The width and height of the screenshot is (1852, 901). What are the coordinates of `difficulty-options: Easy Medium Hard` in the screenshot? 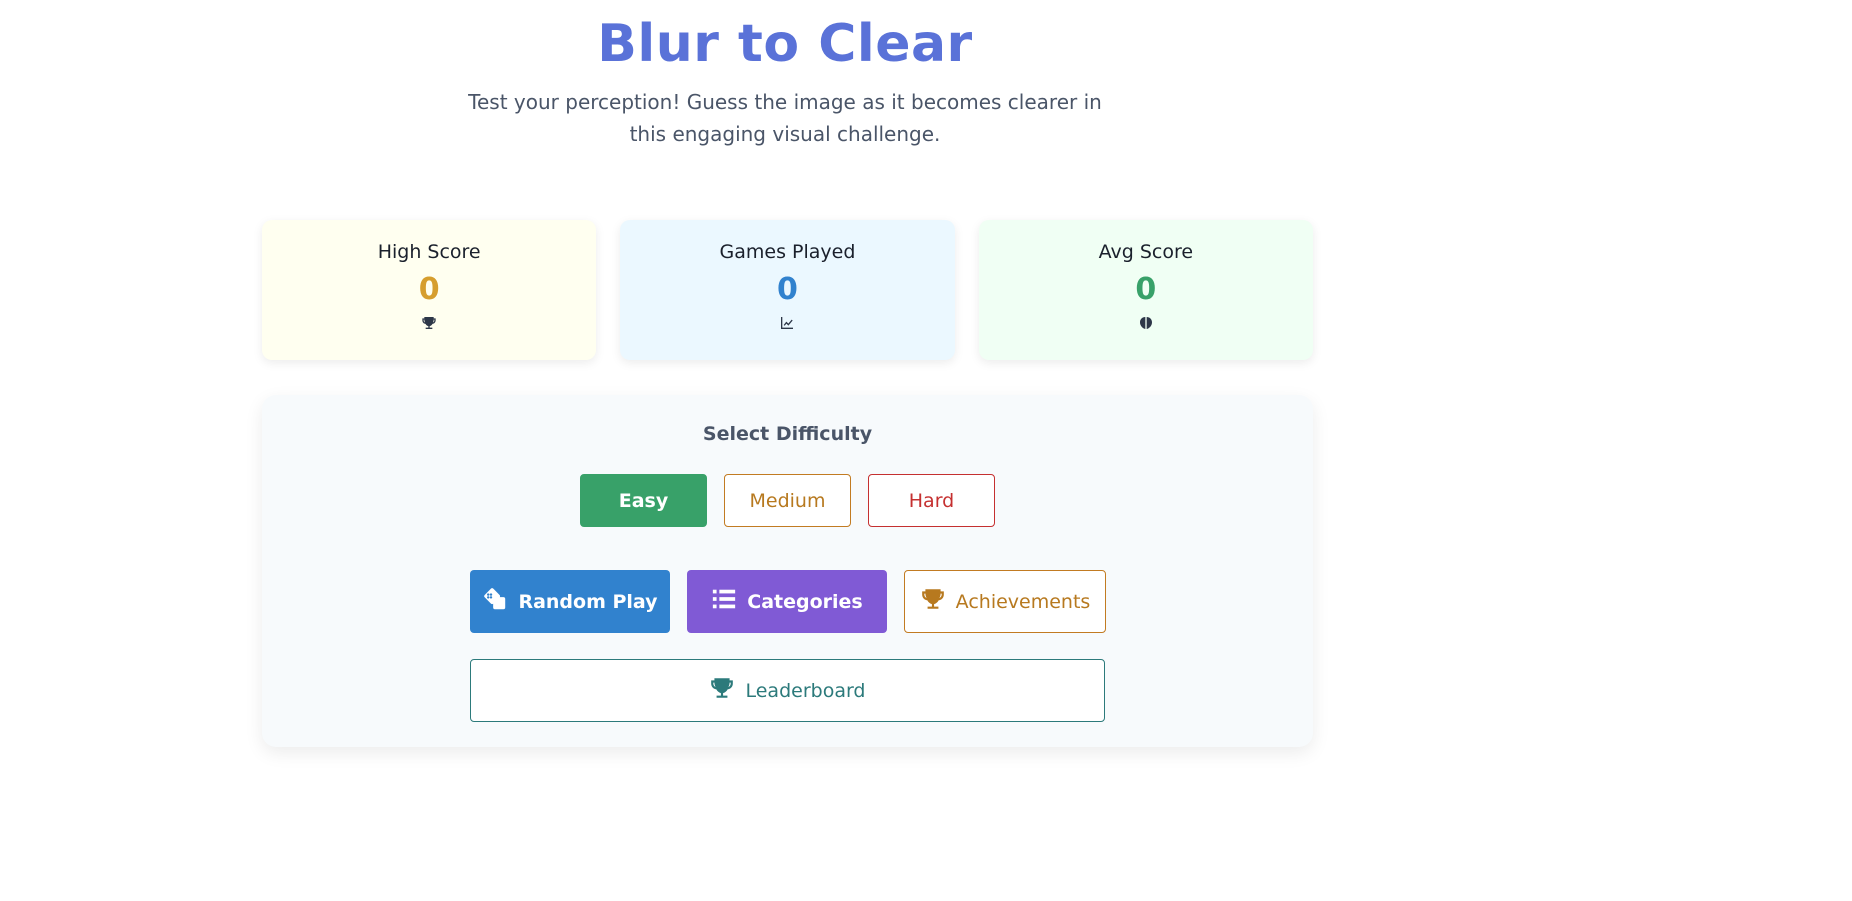 It's located at (787, 500).